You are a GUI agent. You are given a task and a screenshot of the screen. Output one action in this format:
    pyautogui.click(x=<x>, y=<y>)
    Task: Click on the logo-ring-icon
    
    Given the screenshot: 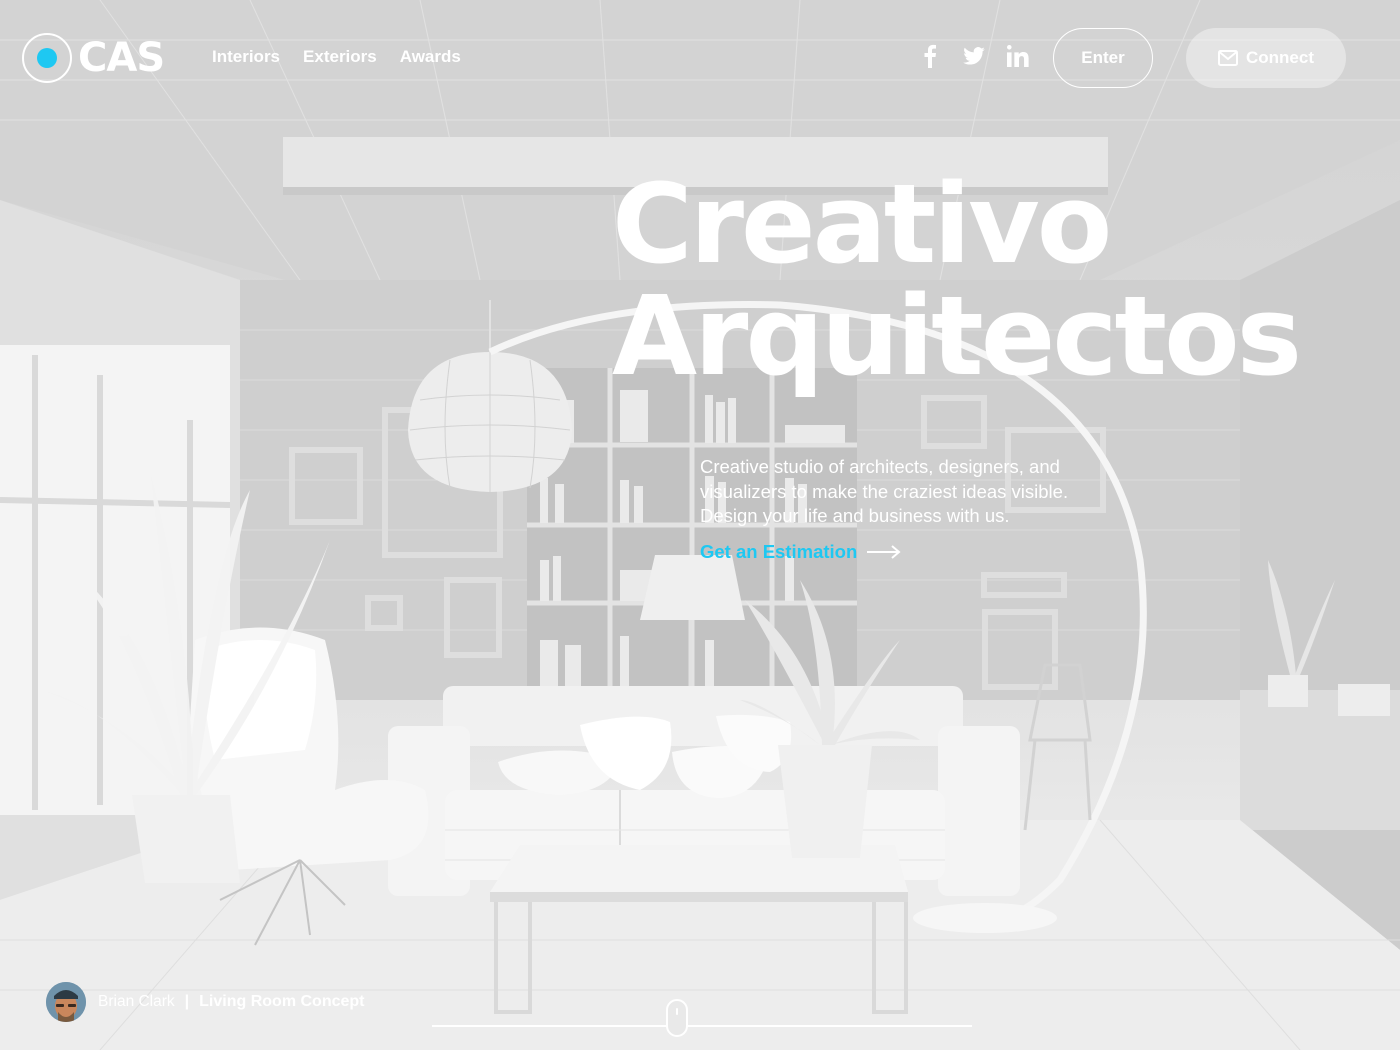 What is the action you would take?
    pyautogui.click(x=47, y=58)
    